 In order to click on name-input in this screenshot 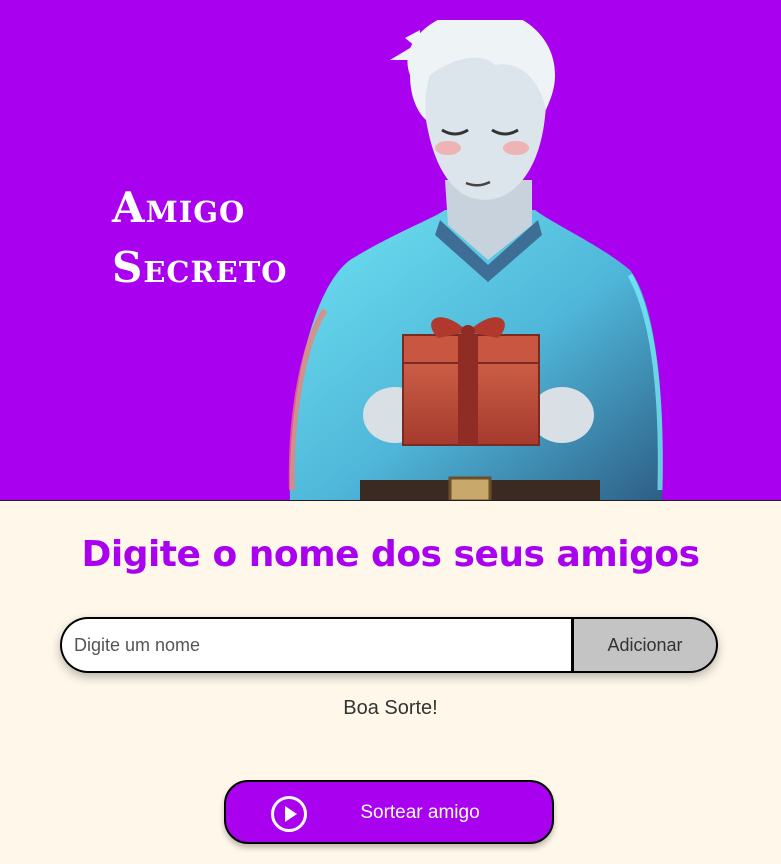, I will do `click(315, 645)`.